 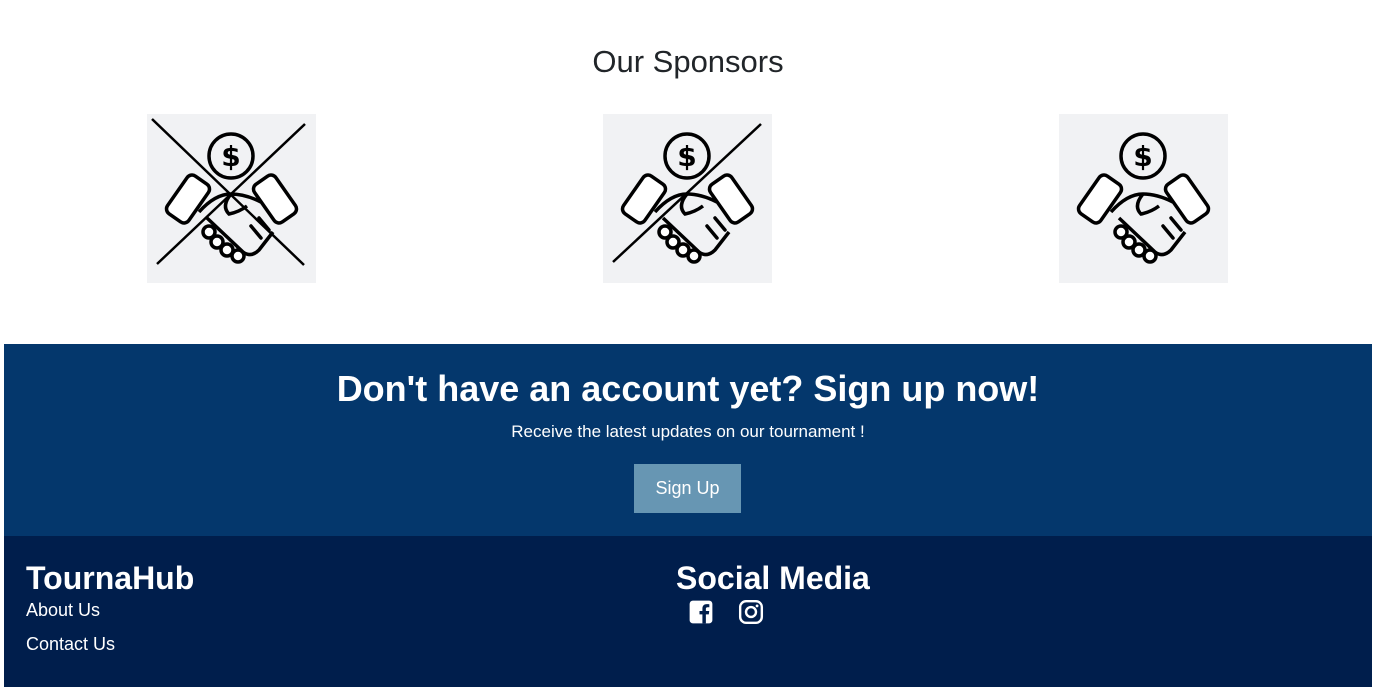 I want to click on sign-up-button: Sign Up, so click(x=687, y=488).